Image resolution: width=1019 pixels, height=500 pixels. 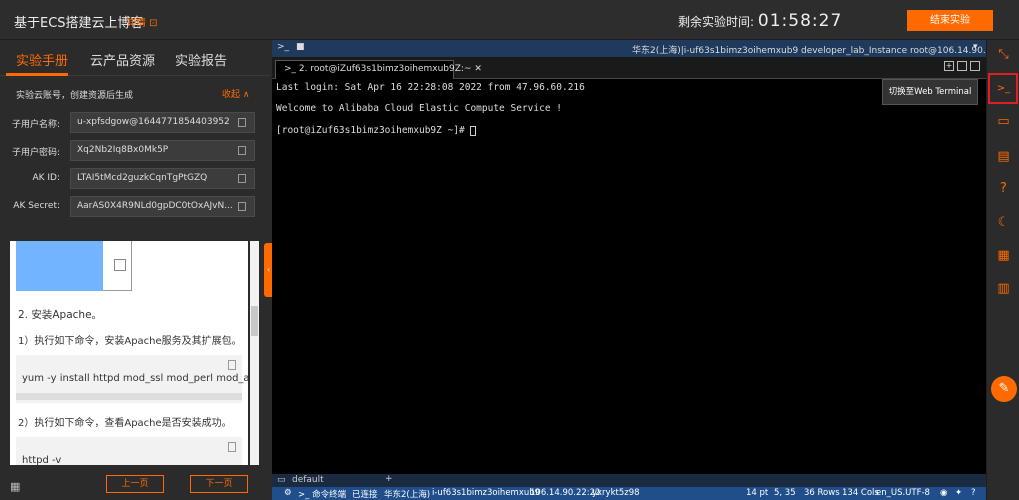 I want to click on split-horizontal-icon, so click(x=975, y=66).